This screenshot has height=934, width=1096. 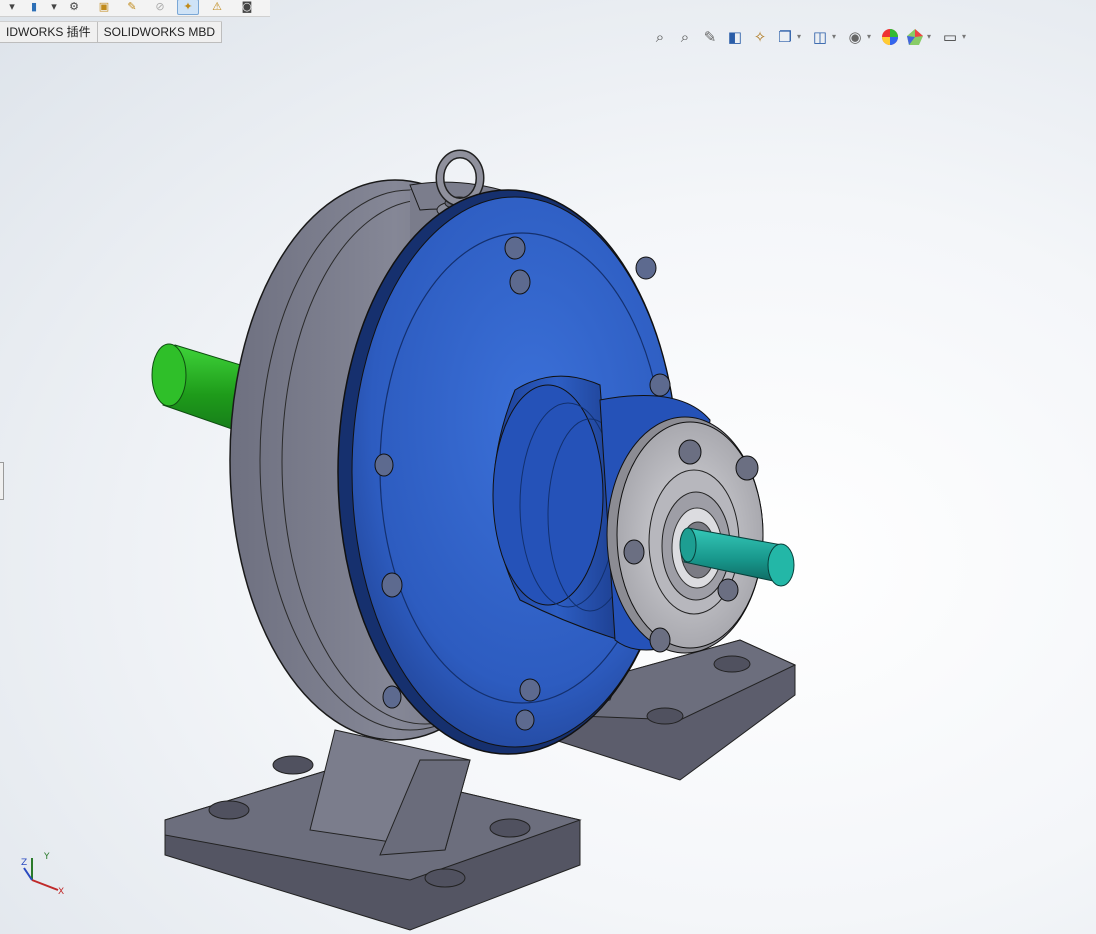 What do you see at coordinates (373, 830) in the screenshot?
I see `front-mounting-foot` at bounding box center [373, 830].